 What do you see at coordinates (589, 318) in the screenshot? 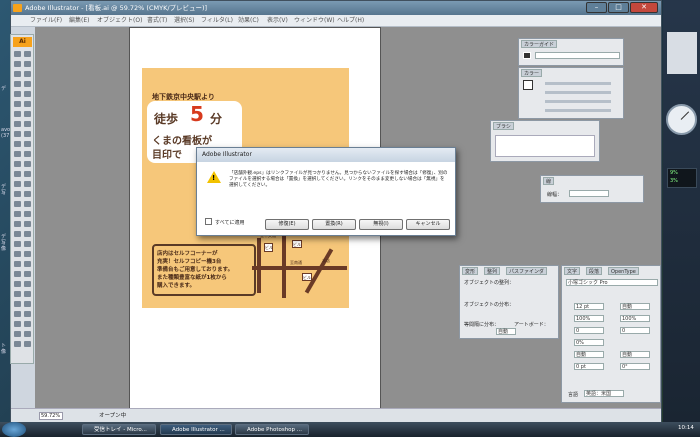
I see `vertical-scale-field: 100%` at bounding box center [589, 318].